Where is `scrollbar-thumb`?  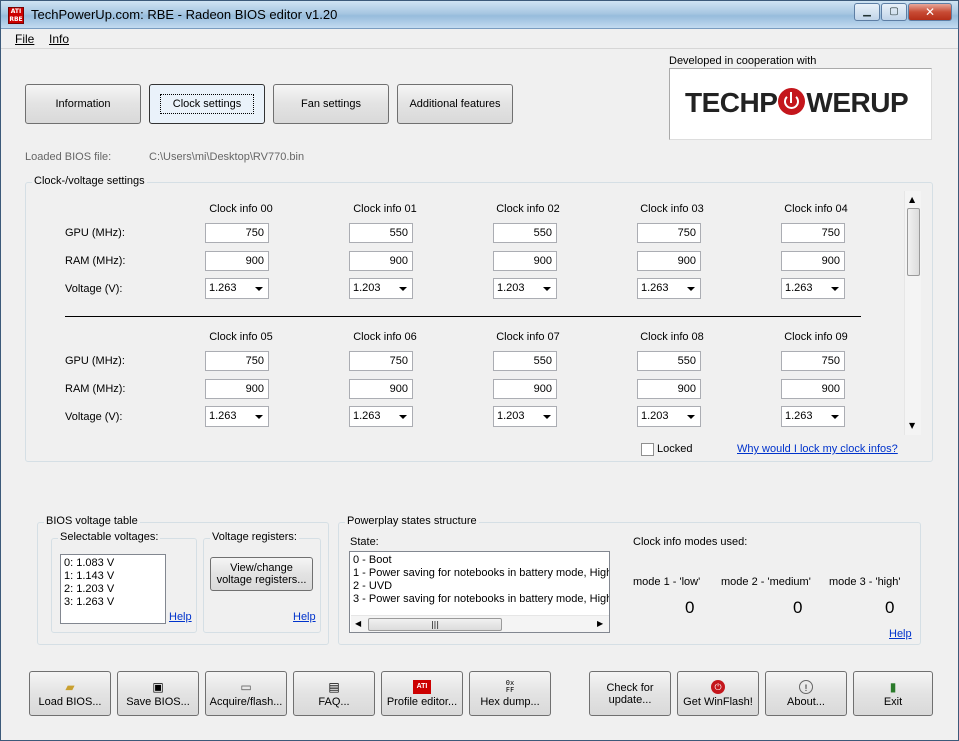 scrollbar-thumb is located at coordinates (913, 242).